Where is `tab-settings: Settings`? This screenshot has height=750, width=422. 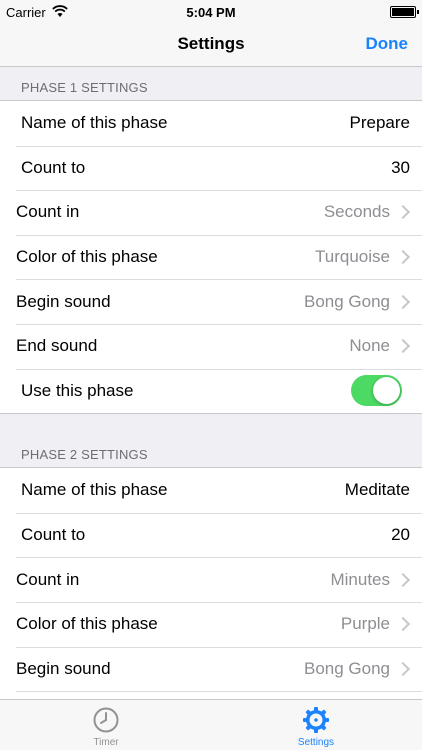
tab-settings: Settings is located at coordinates (316, 725).